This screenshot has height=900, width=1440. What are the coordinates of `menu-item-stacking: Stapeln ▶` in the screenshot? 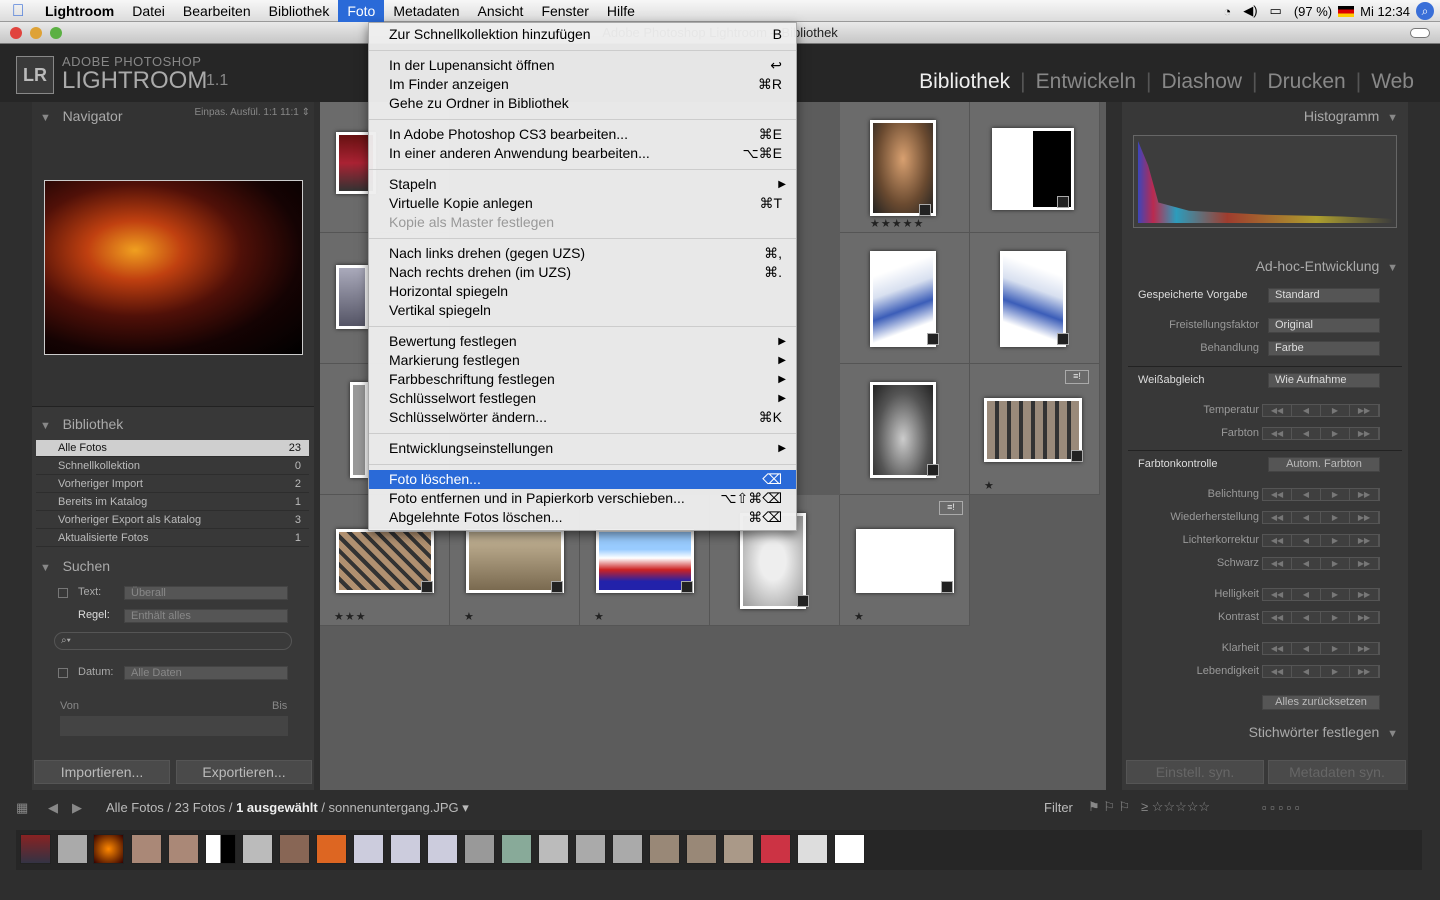 It's located at (582, 184).